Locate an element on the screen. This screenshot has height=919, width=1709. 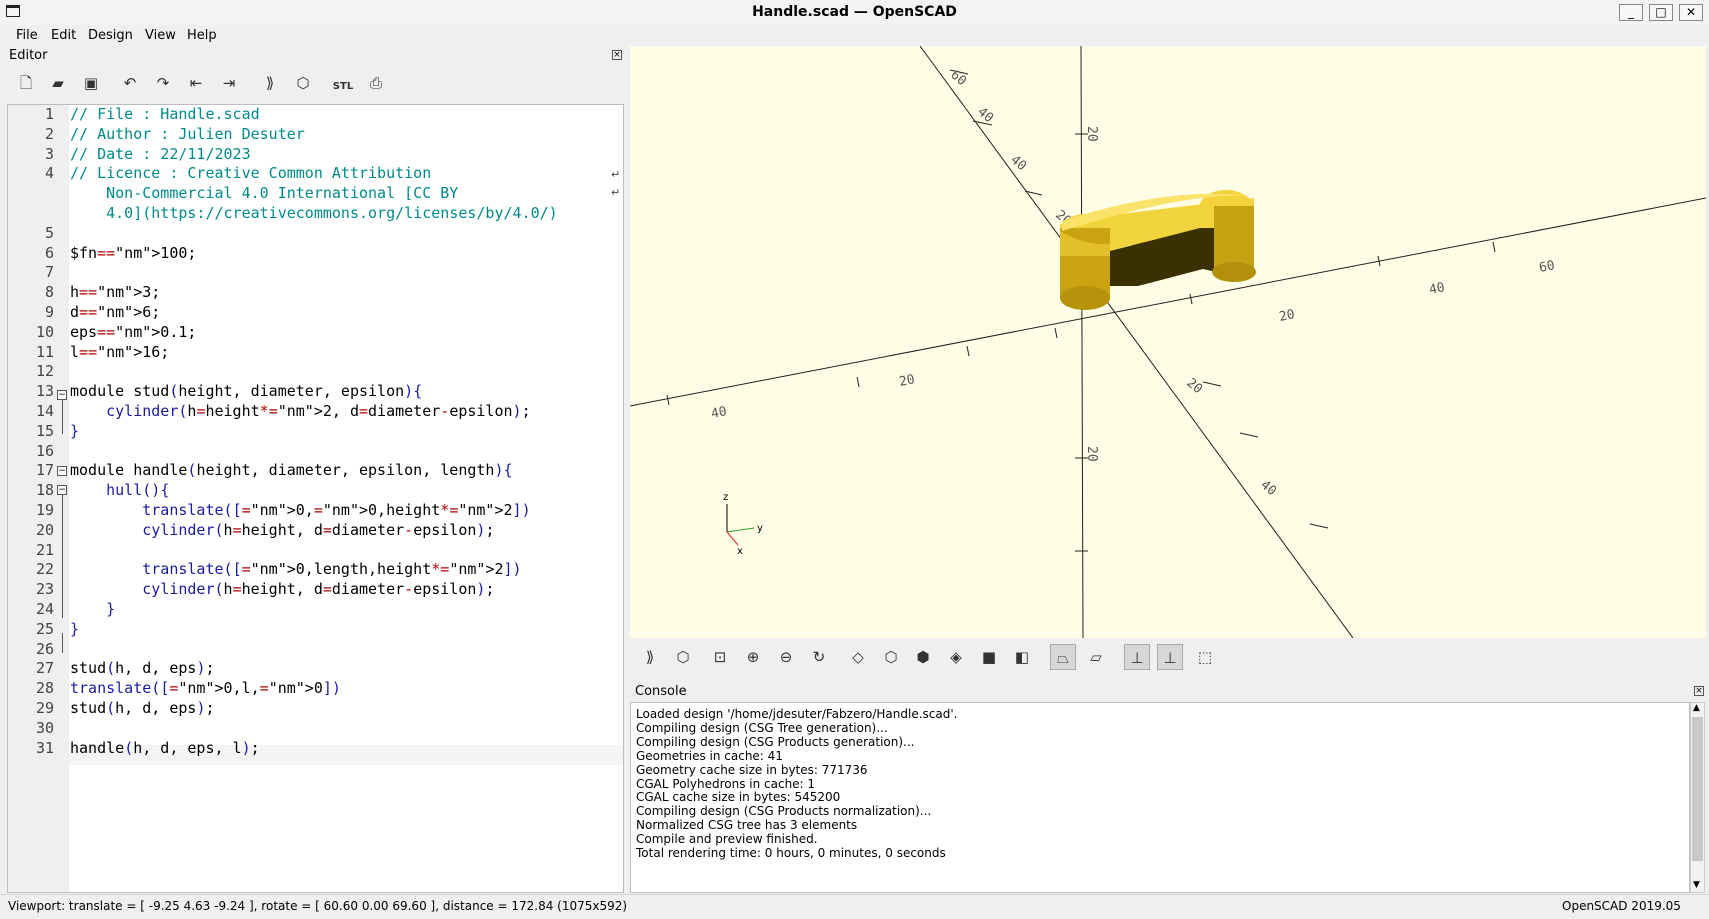
show-scale-markers-icon: ⊥ is located at coordinates (1170, 657).